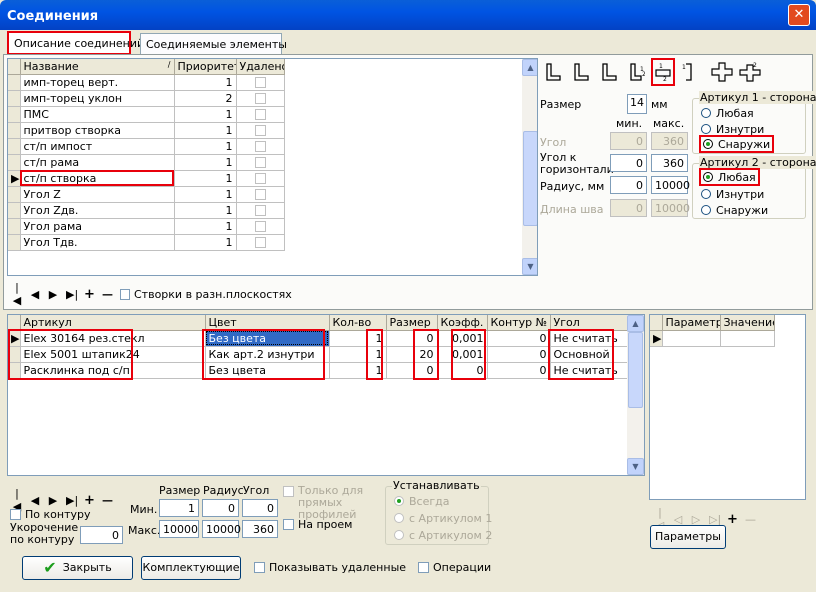  What do you see at coordinates (443, 535) in the screenshot?
I see `install-with-article2-radio: с Артикулом 2` at bounding box center [443, 535].